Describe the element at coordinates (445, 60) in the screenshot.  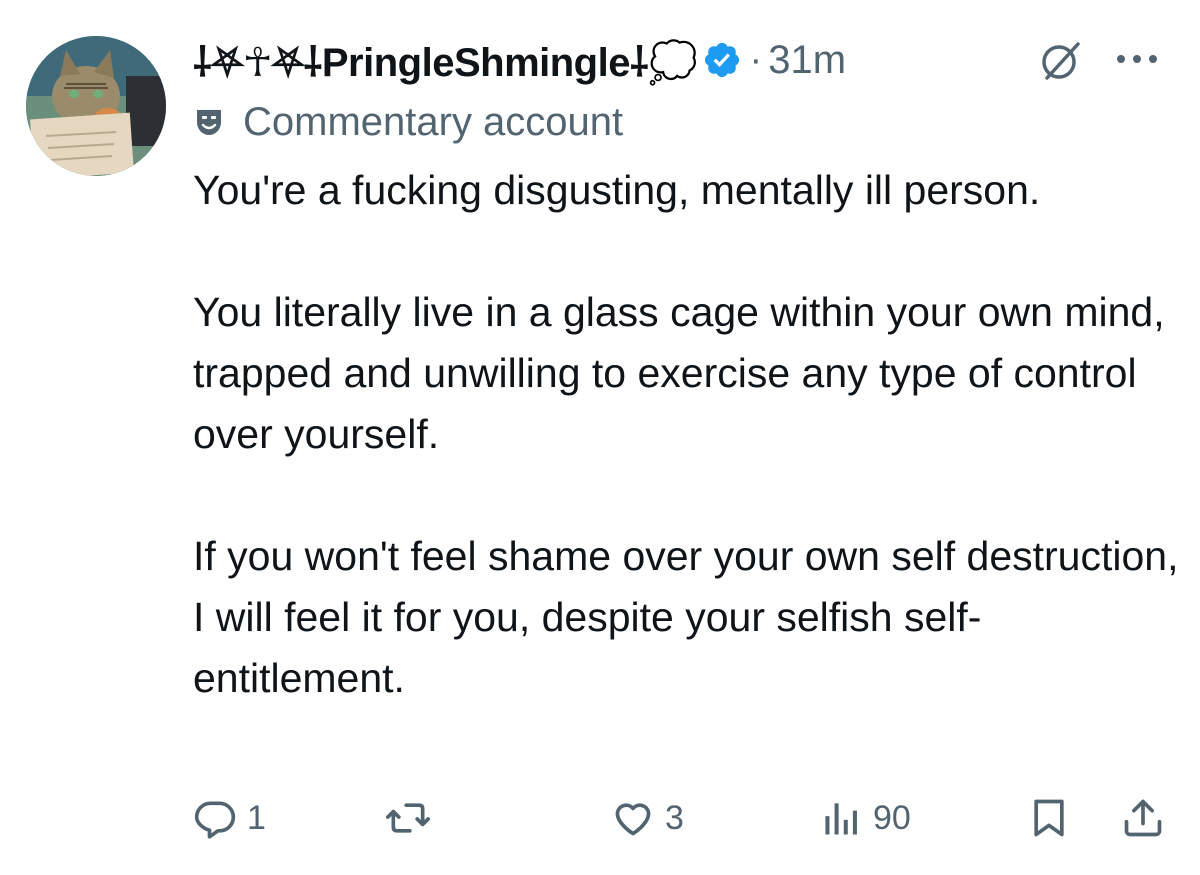
I see `display-name: ⸸⛧☥⛧⸸PringleShmingle⸸💭` at that location.